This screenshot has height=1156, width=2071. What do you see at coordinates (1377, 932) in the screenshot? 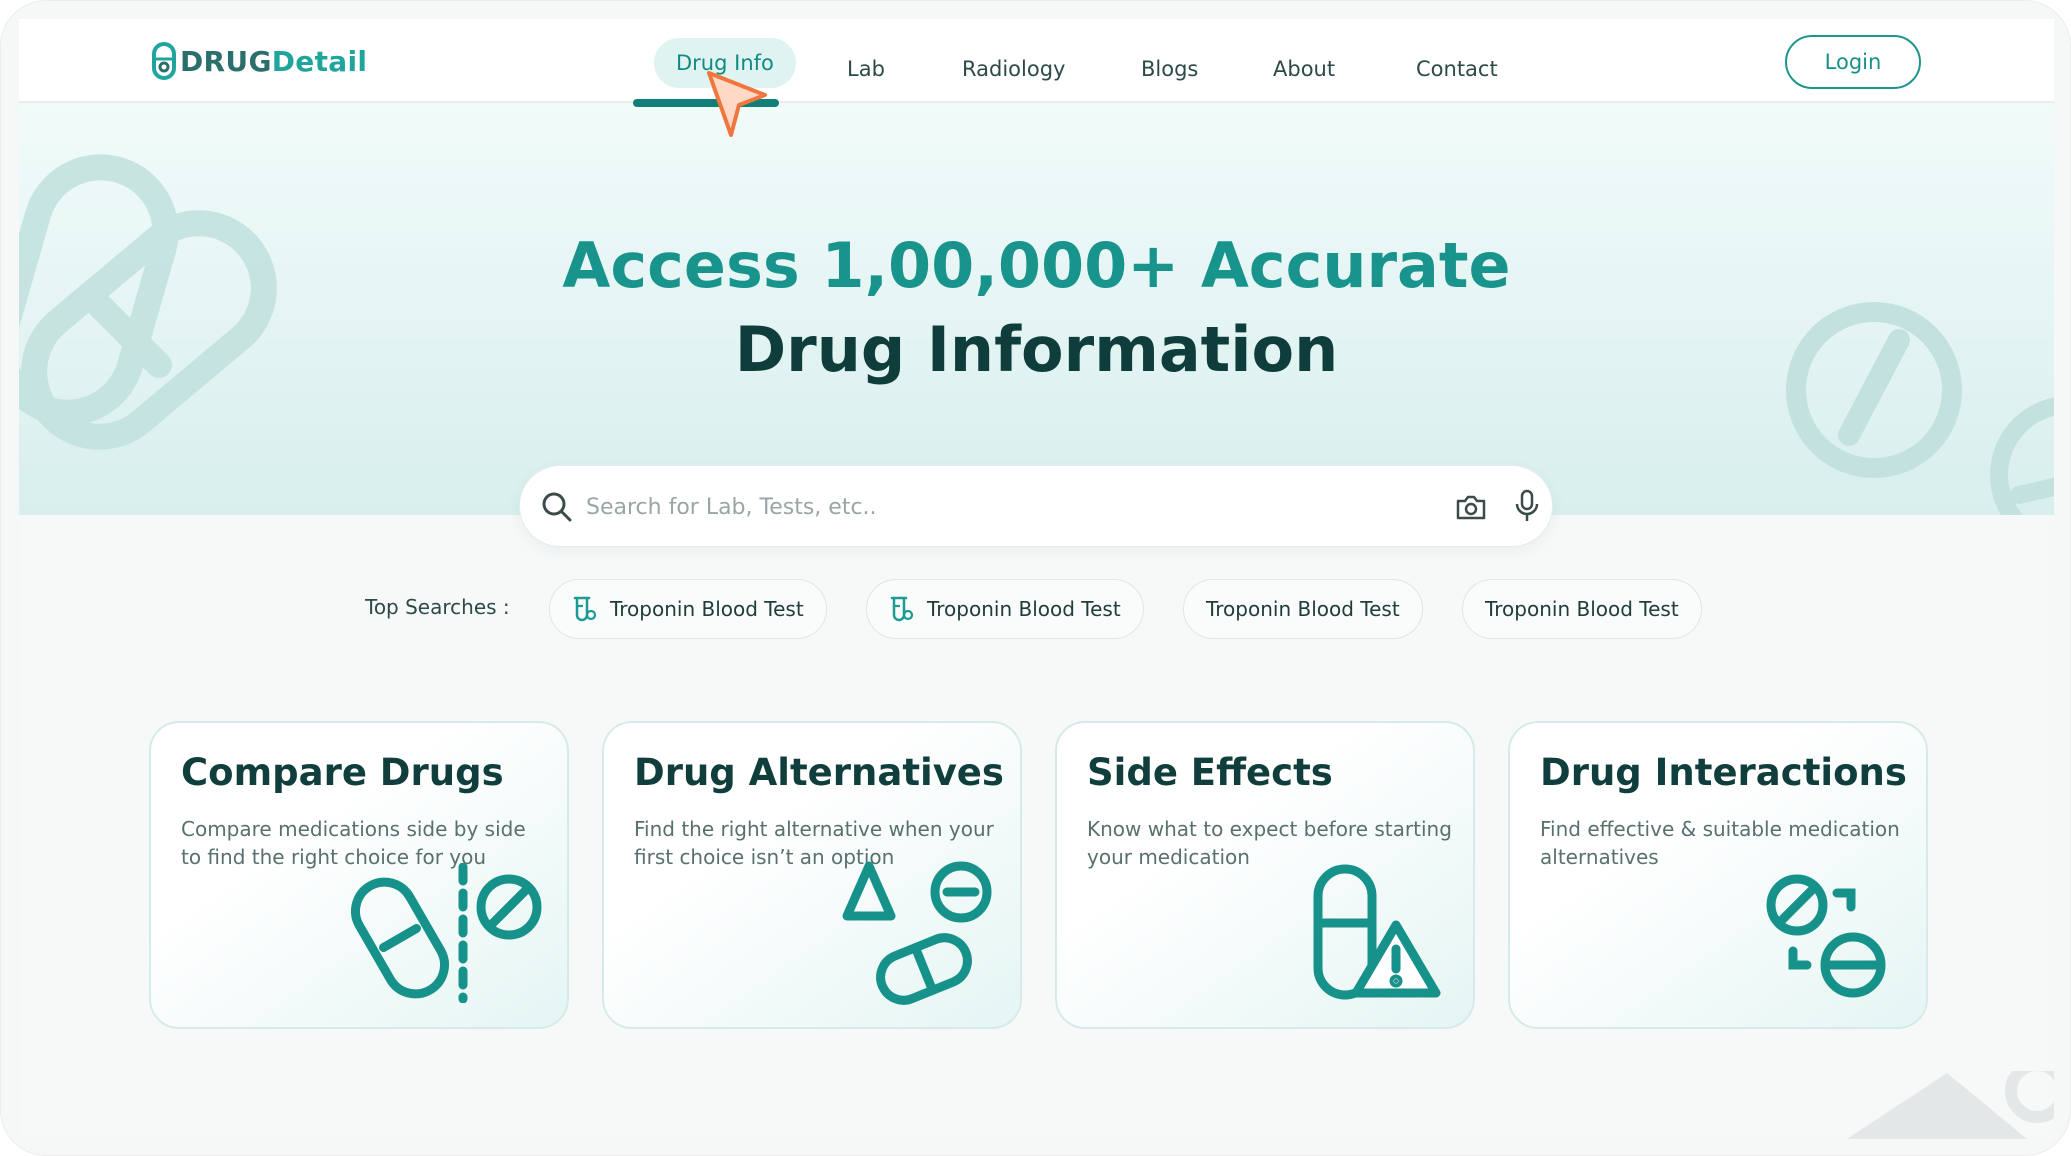
I see `side-effect-warning-icon` at bounding box center [1377, 932].